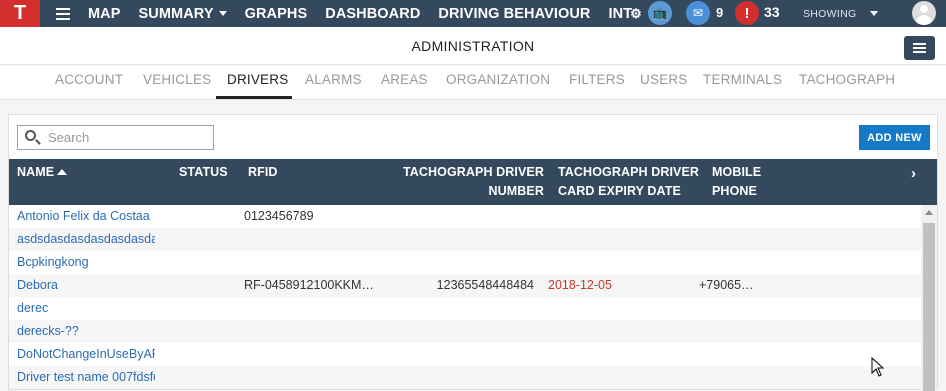 The width and height of the screenshot is (946, 391). What do you see at coordinates (698, 13) in the screenshot?
I see `mail-icon: ✉` at bounding box center [698, 13].